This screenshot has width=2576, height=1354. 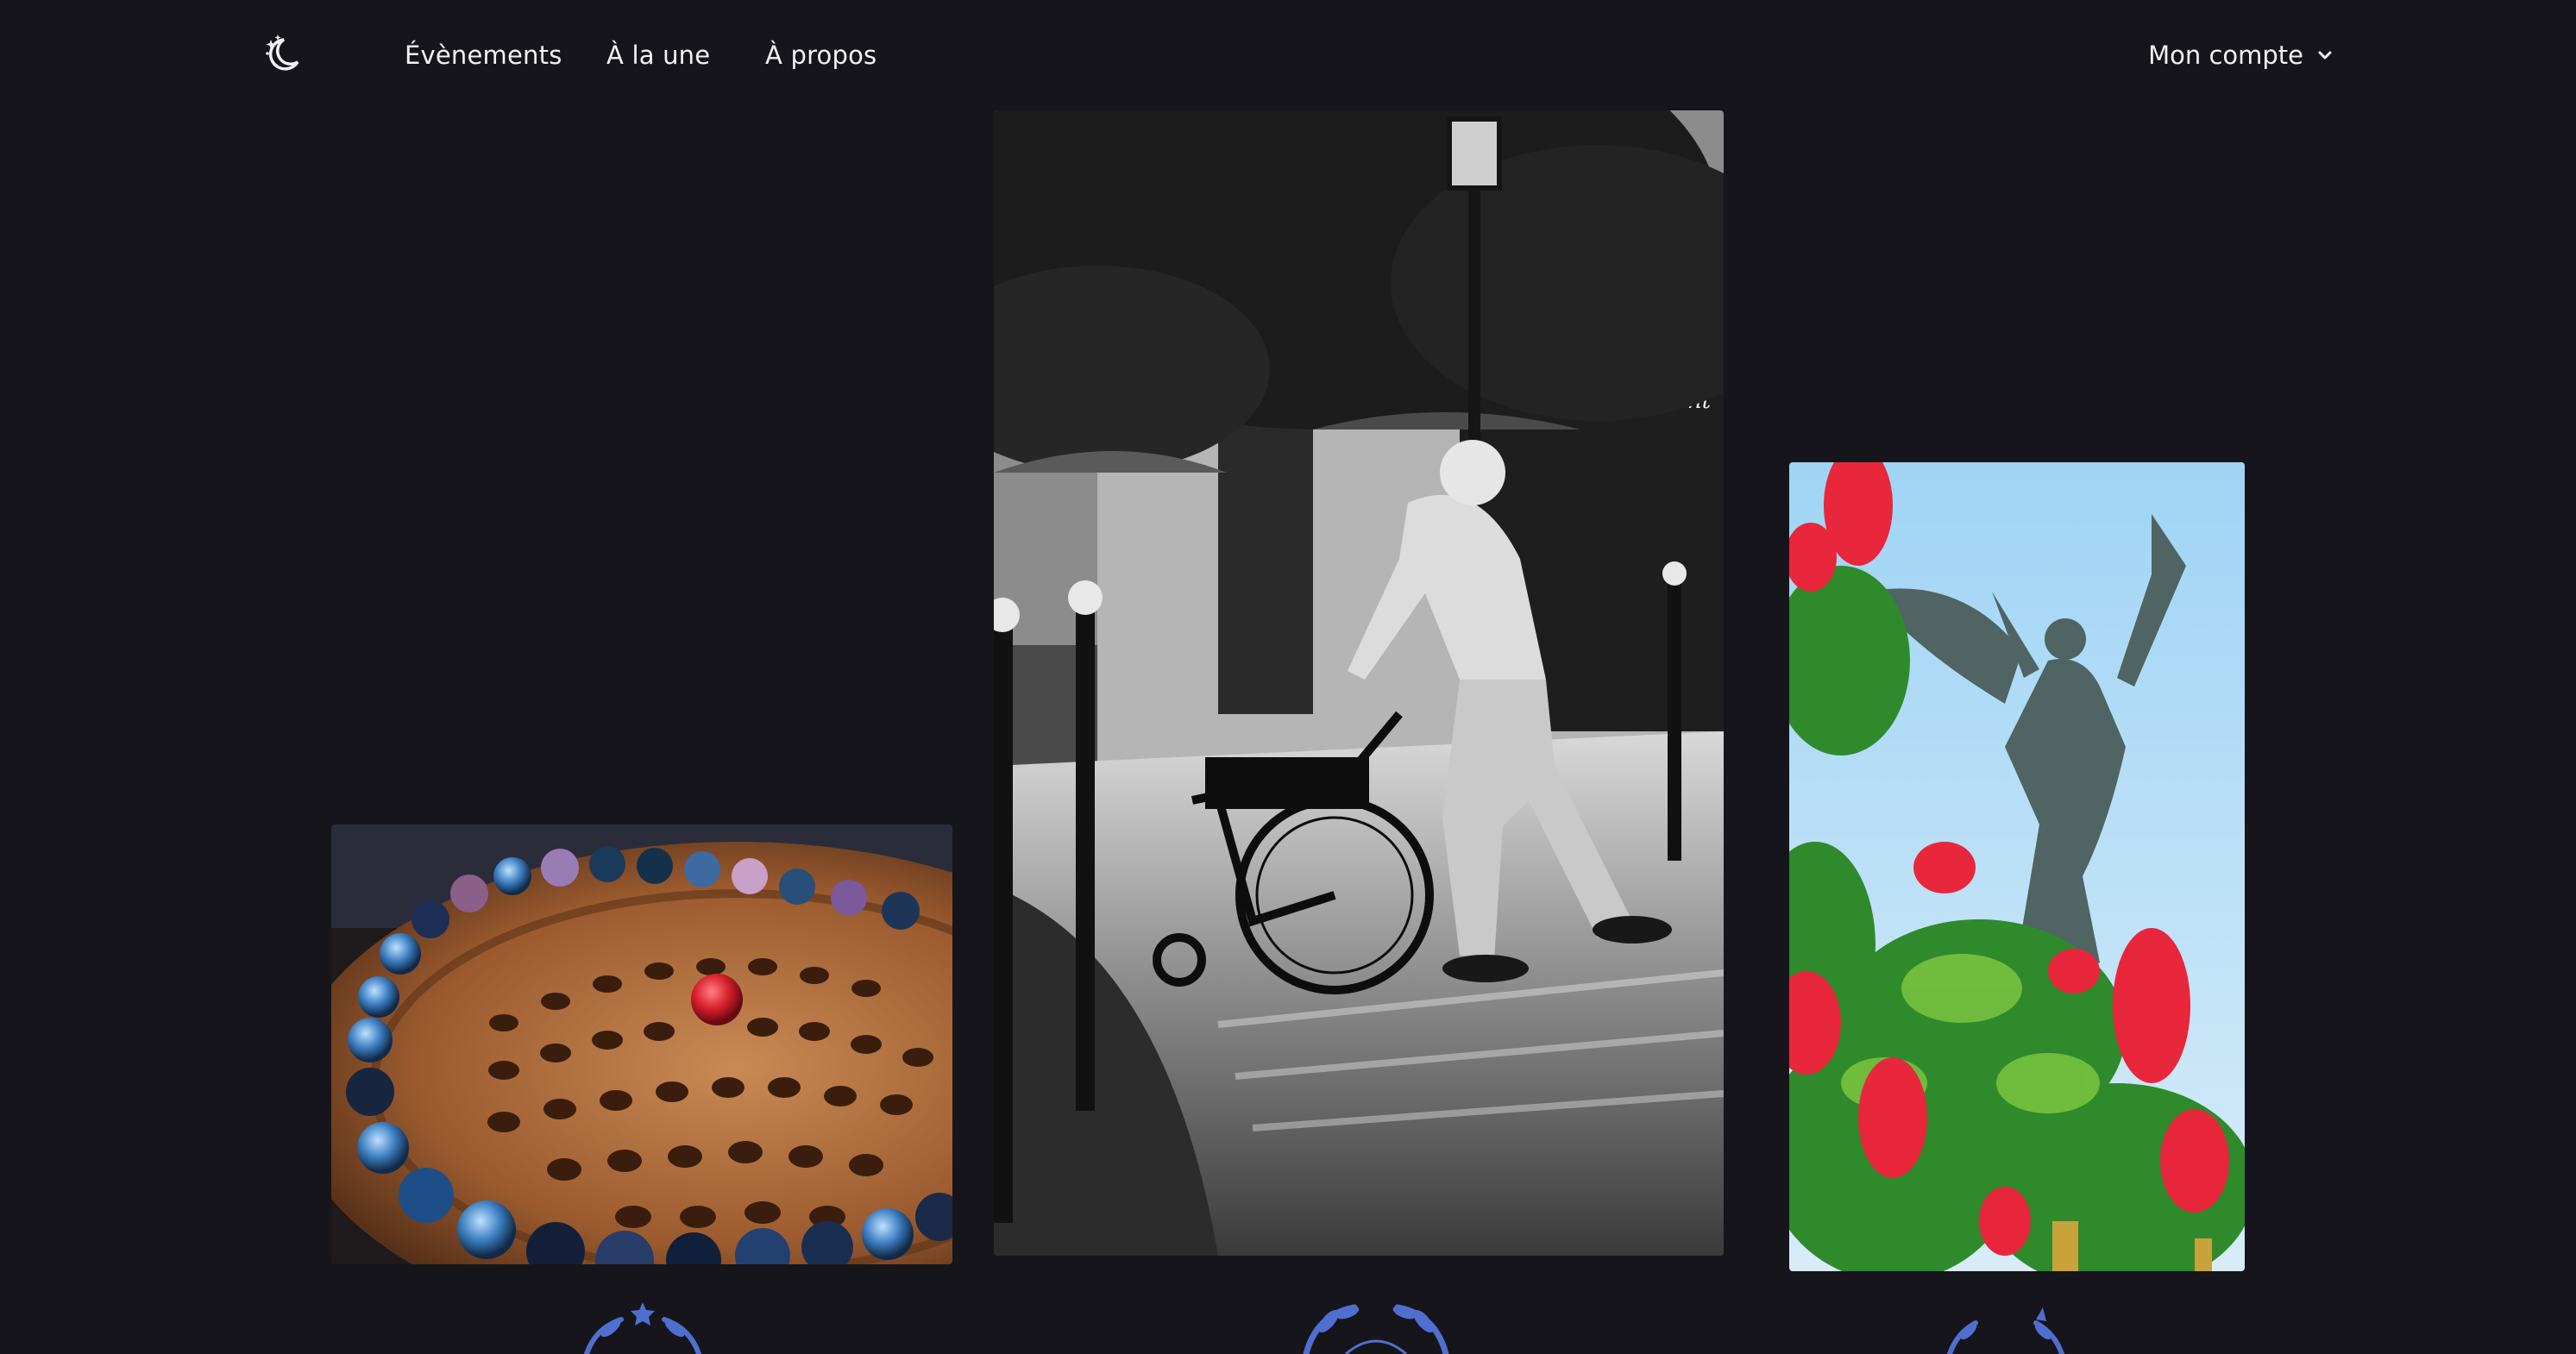 What do you see at coordinates (658, 55) in the screenshot?
I see `nav-link-headline: À la une` at bounding box center [658, 55].